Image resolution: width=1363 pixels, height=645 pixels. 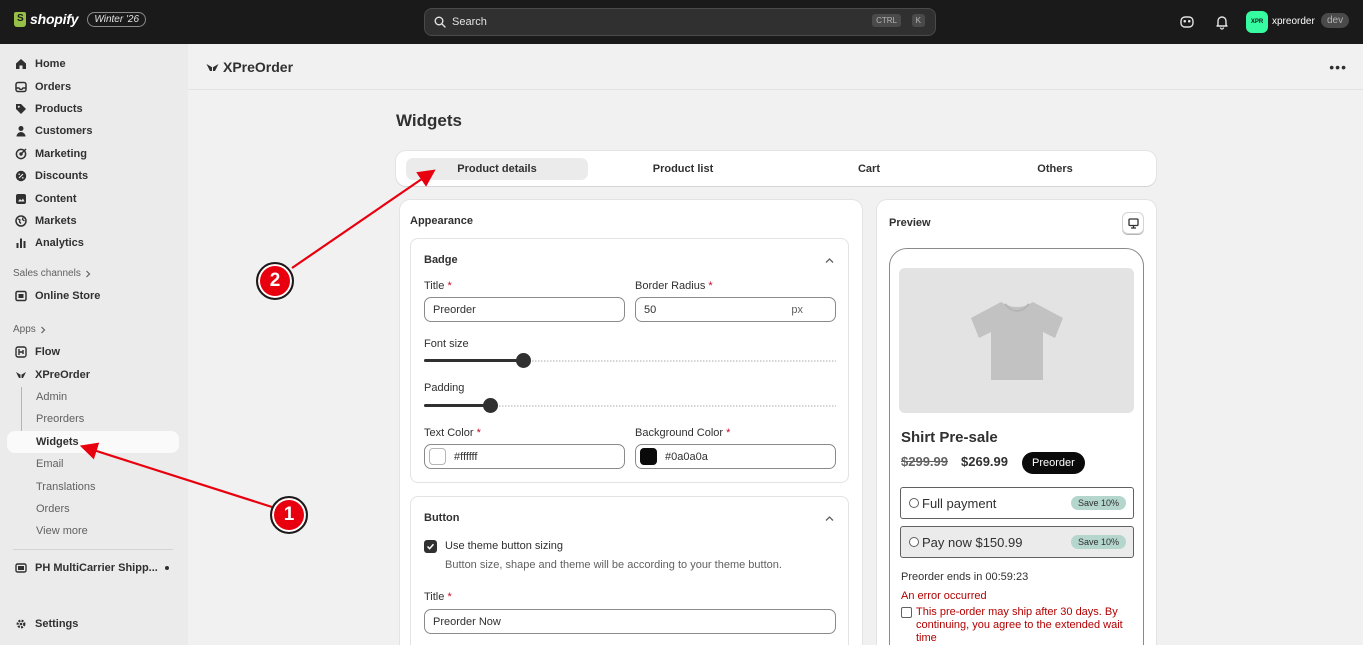 What do you see at coordinates (93, 375) in the screenshot?
I see `sidebar-item-xpreorder: XPreOrder` at bounding box center [93, 375].